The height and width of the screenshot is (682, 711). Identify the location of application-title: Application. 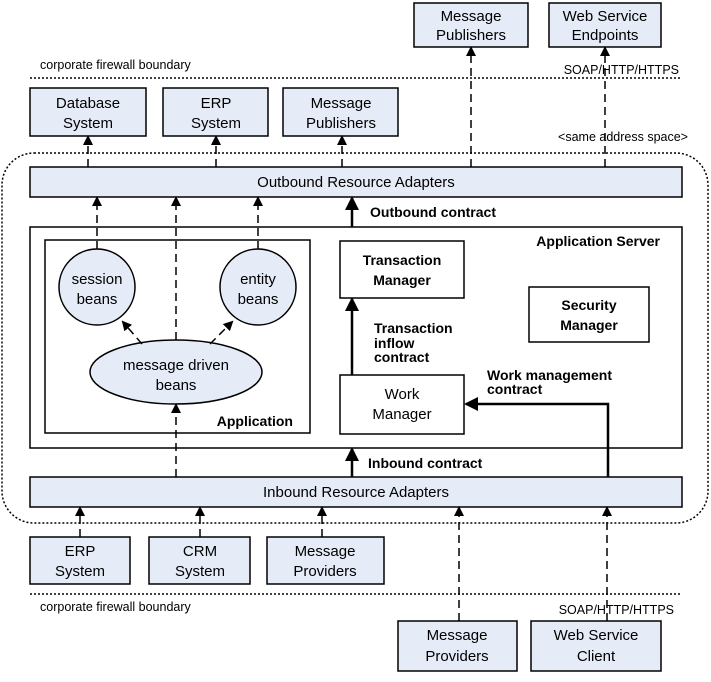
(255, 421).